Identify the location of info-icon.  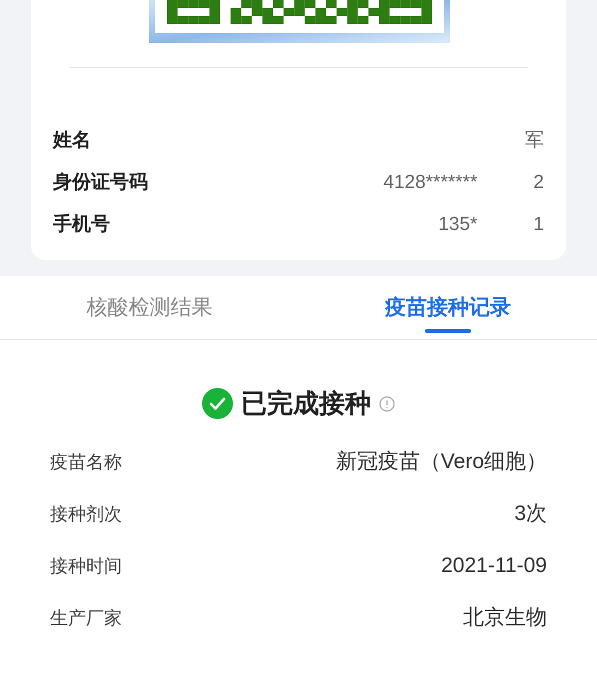
(387, 404).